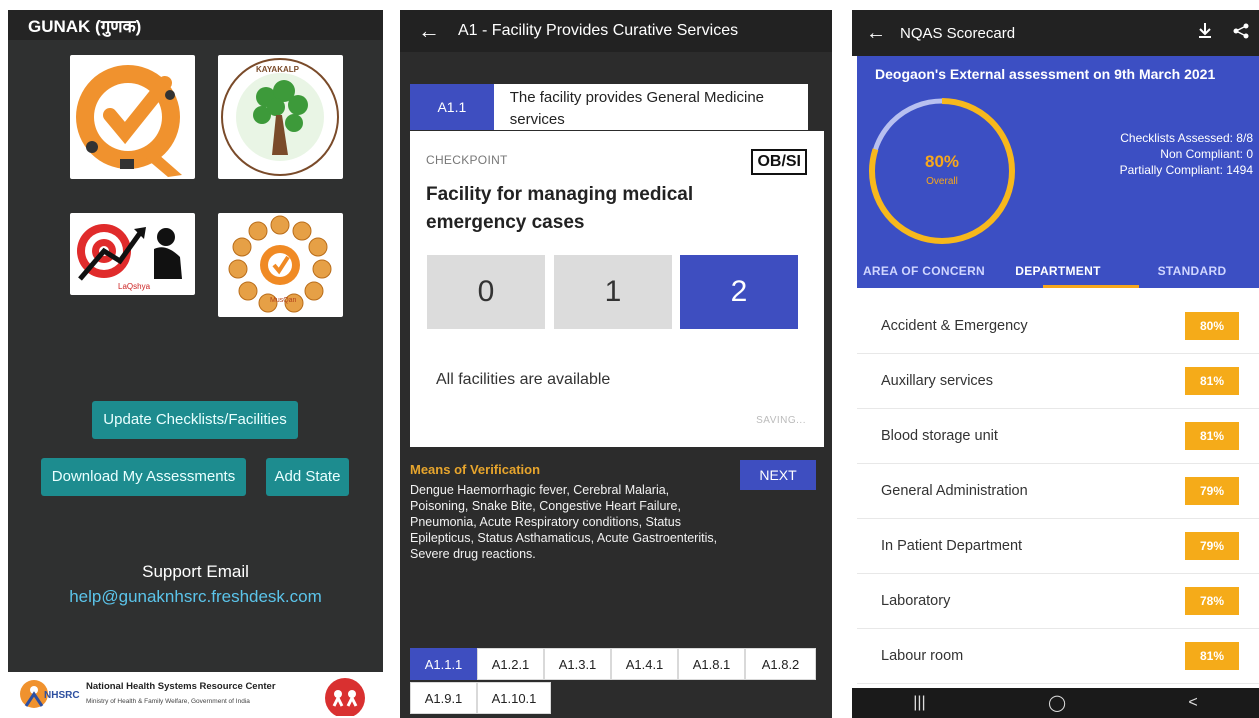  I want to click on overall-score-value: 80%, so click(942, 161).